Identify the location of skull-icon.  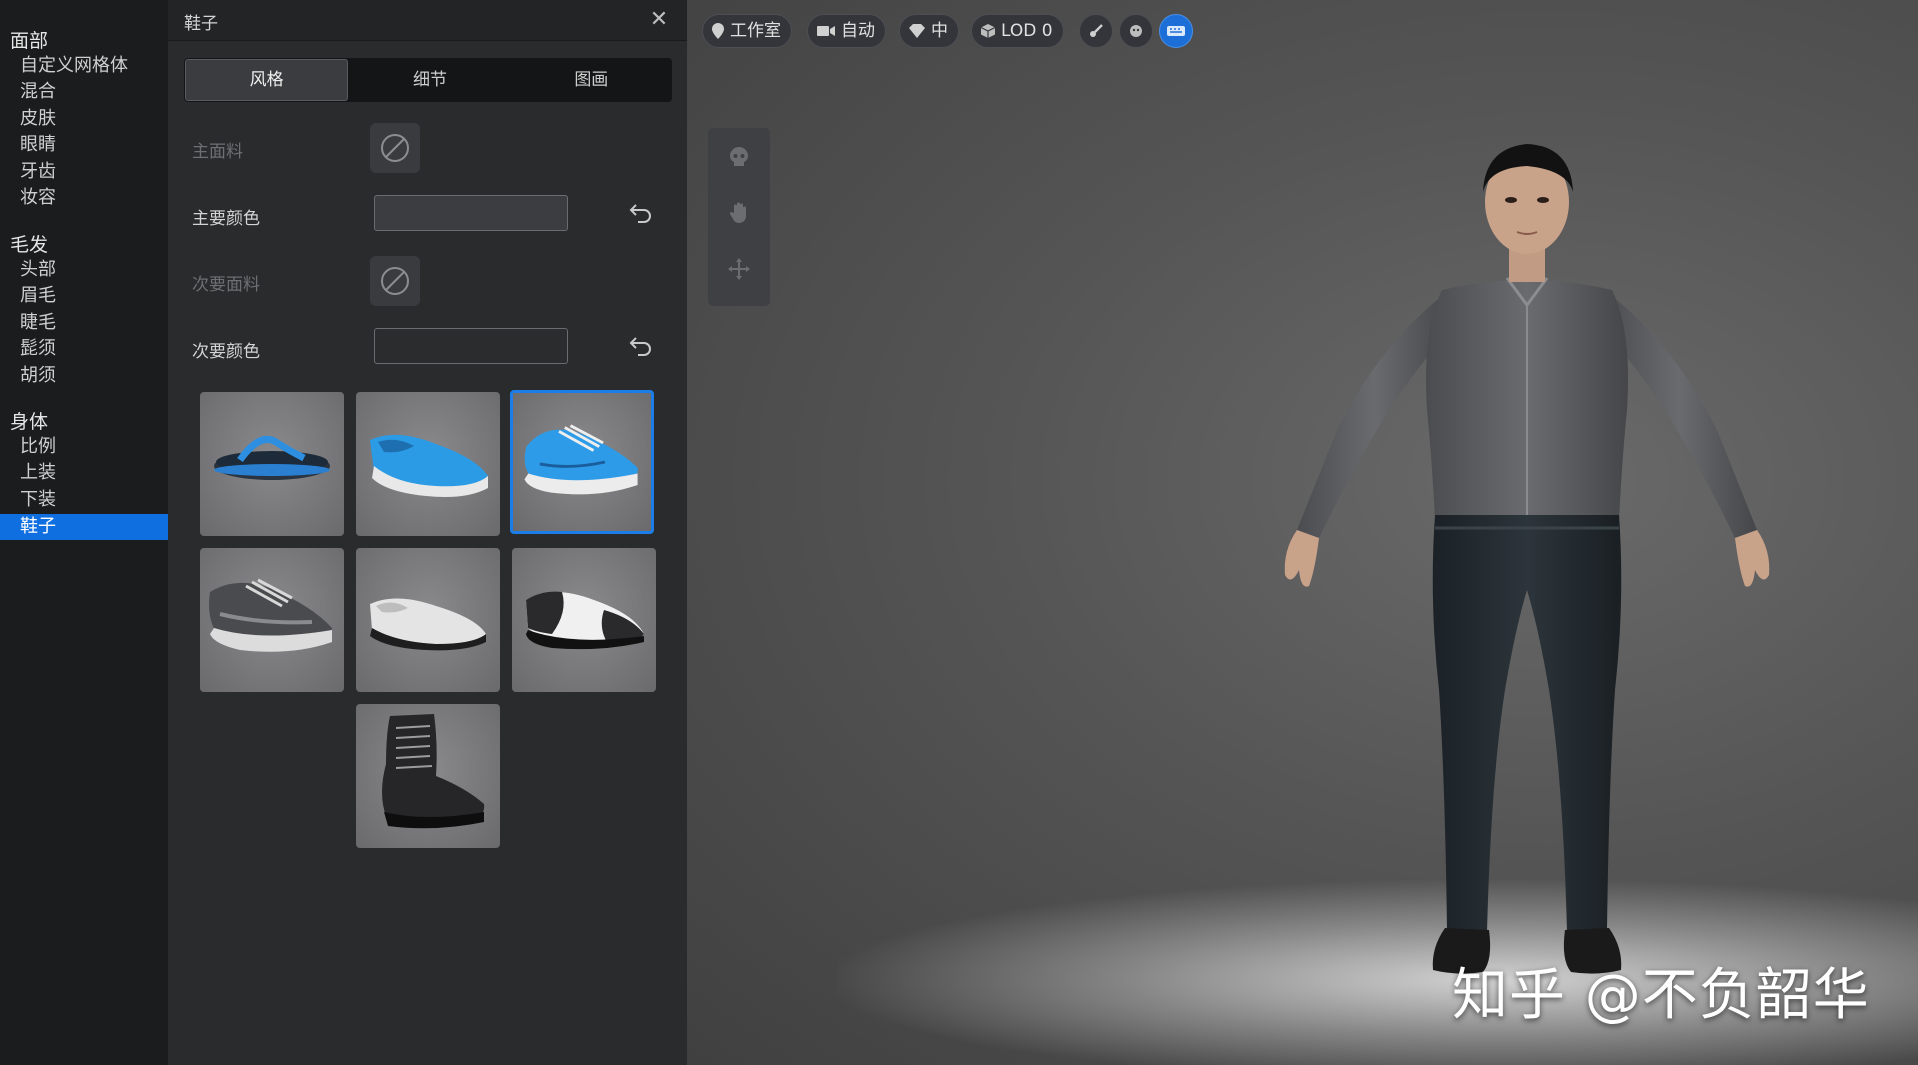
(739, 156).